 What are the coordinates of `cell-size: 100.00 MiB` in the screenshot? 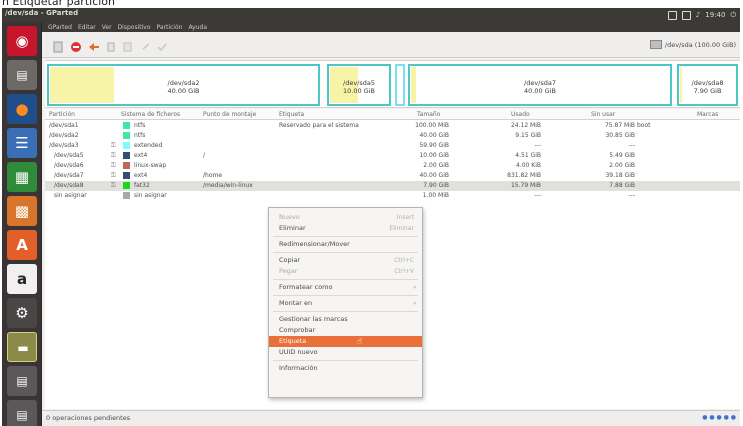 It's located at (432, 125).